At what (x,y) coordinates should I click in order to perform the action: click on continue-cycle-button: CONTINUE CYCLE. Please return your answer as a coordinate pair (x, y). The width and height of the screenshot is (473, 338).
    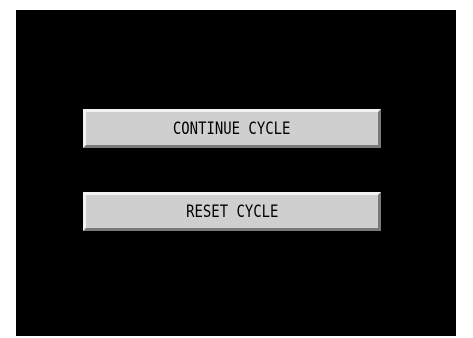
    Looking at the image, I should click on (232, 128).